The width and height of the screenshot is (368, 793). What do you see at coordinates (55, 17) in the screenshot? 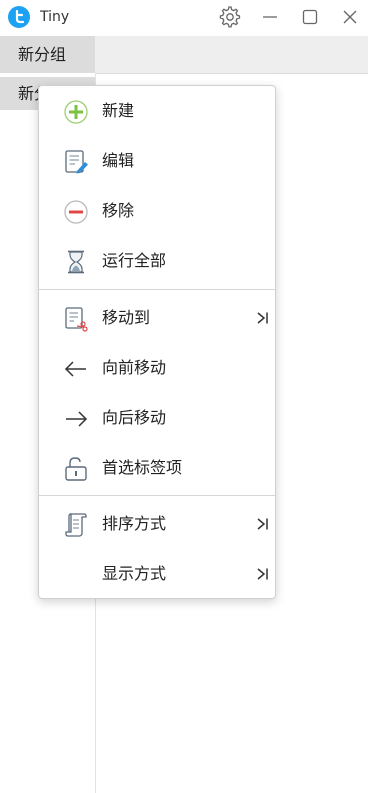
I see `app-title: Tiny` at bounding box center [55, 17].